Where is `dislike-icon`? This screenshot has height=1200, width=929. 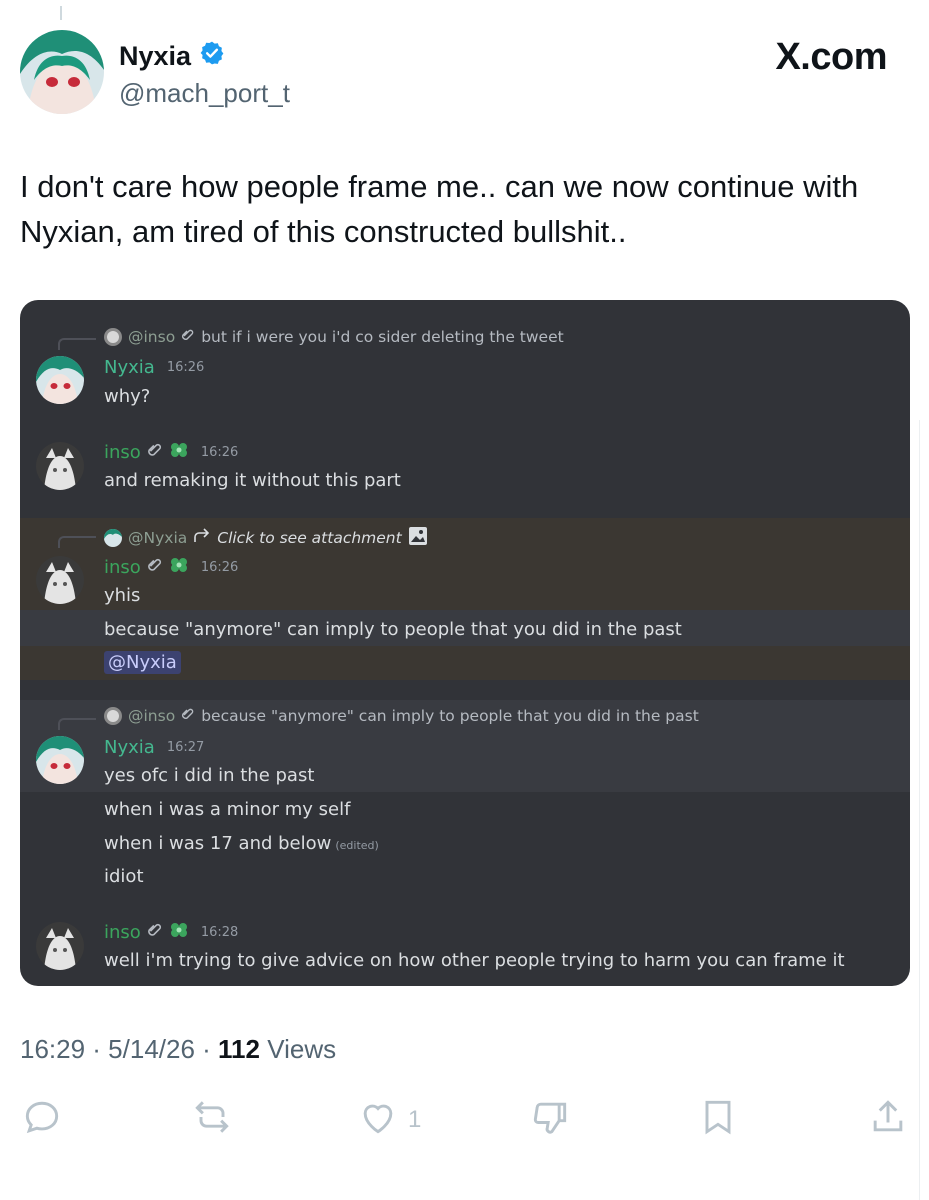 dislike-icon is located at coordinates (550, 1120).